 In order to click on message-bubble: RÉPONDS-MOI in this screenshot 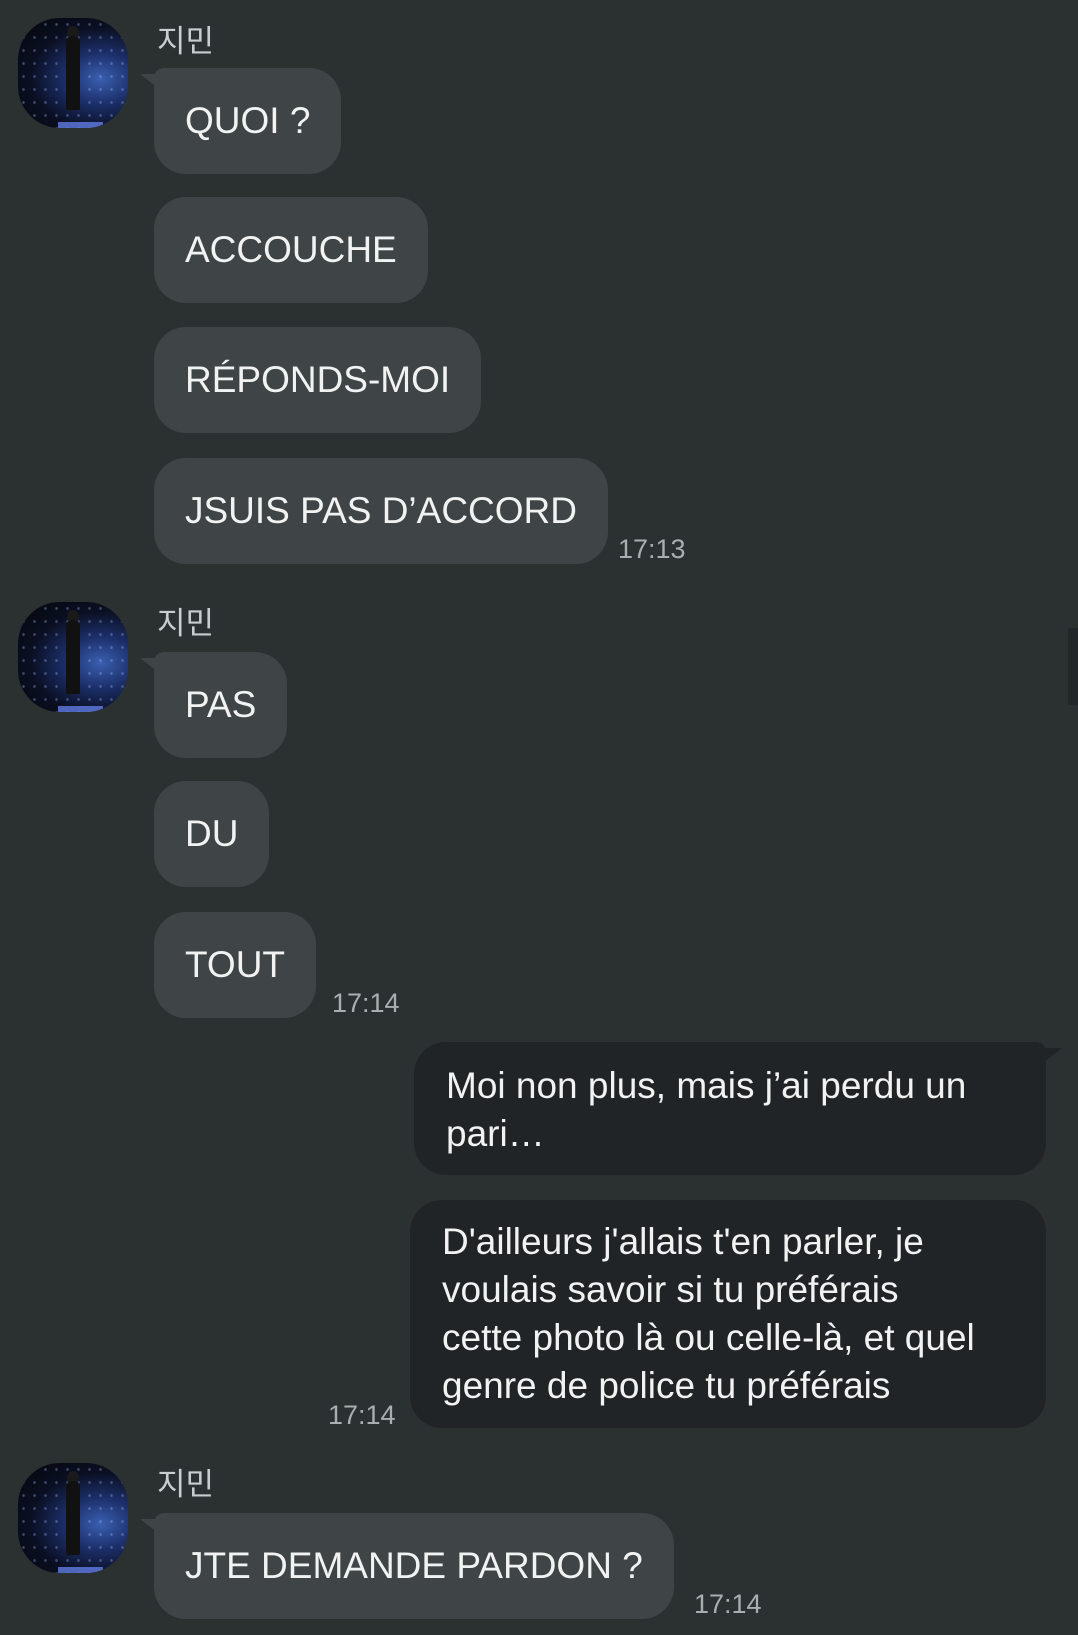, I will do `click(318, 380)`.